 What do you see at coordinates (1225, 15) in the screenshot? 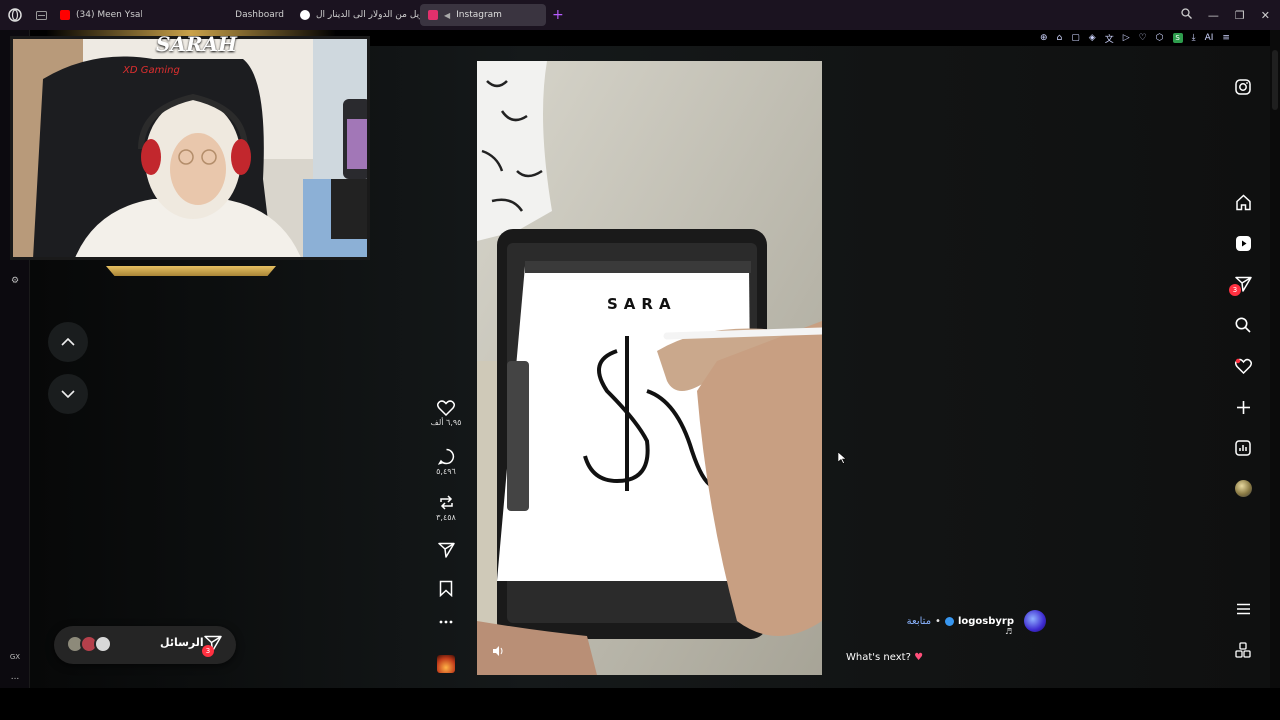
I see `window-controls: — ❐ ✕` at bounding box center [1225, 15].